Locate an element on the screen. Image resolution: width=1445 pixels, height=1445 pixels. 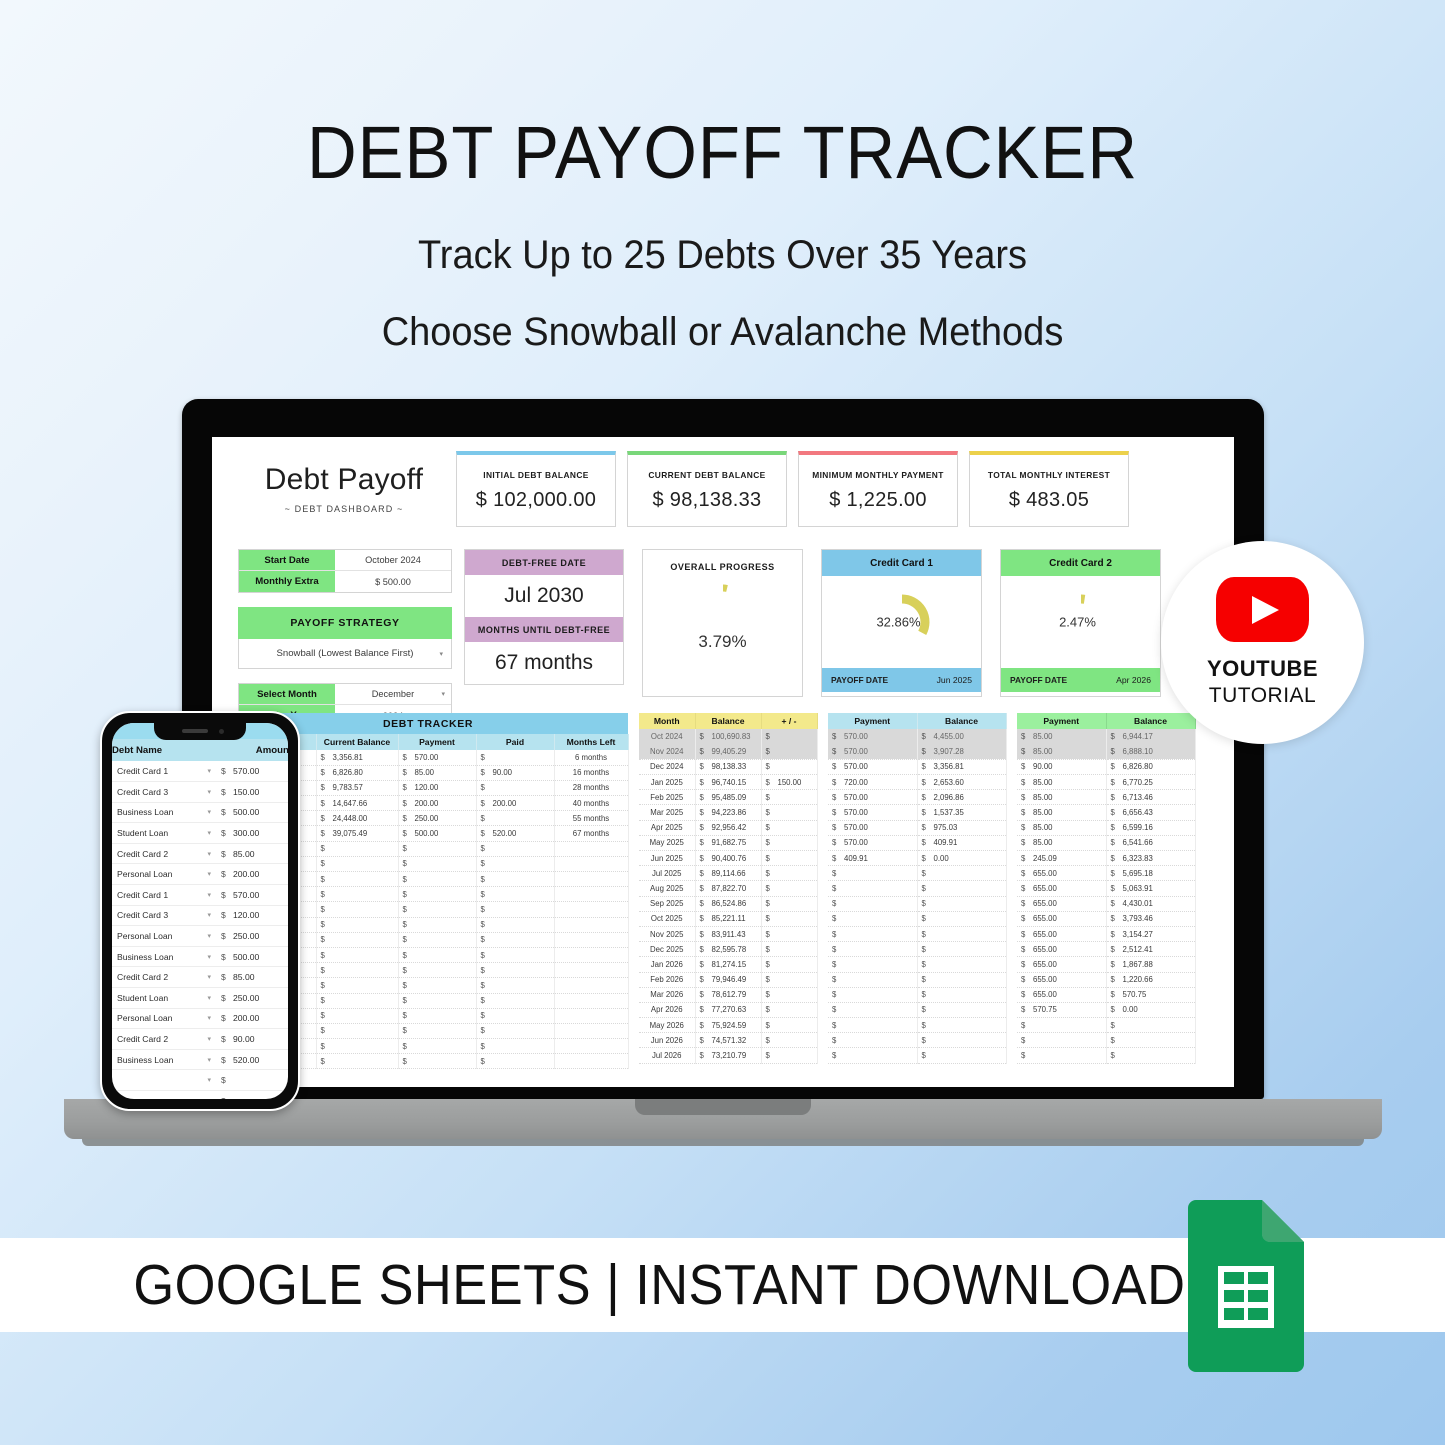
select-month-dropdown: December is located at coordinates (393, 694).